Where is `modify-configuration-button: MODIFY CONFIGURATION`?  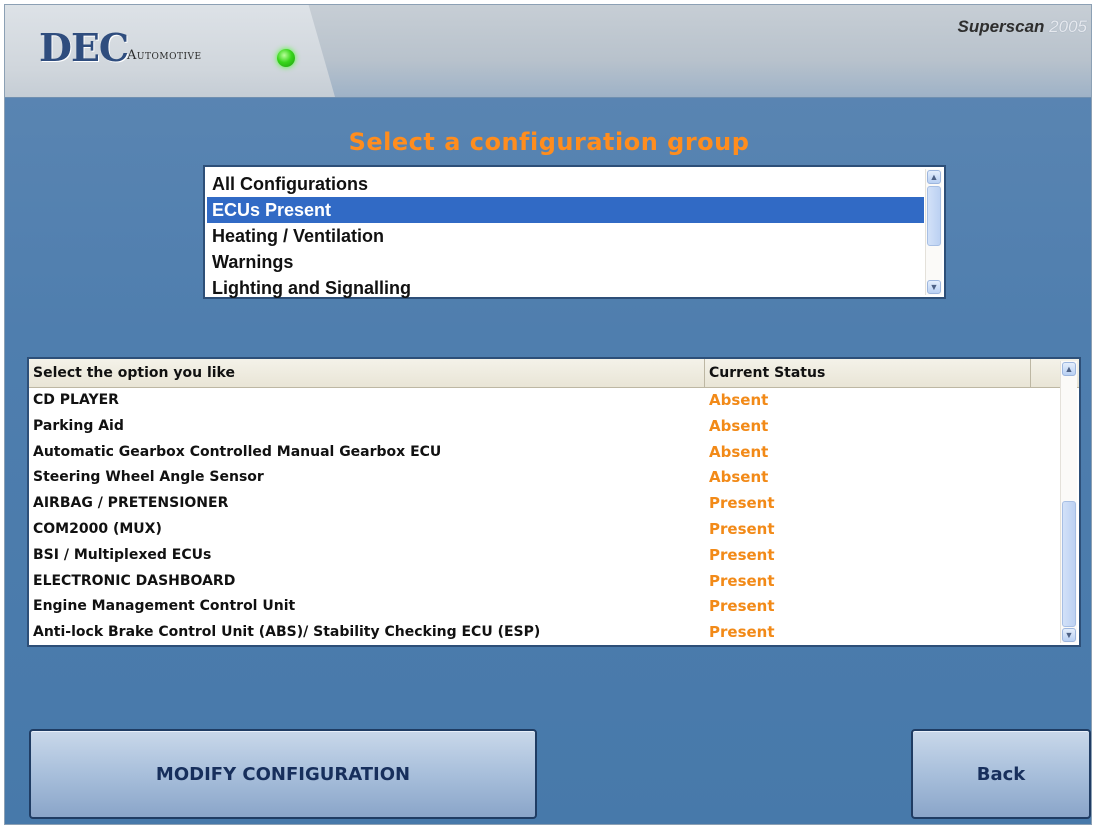
modify-configuration-button: MODIFY CONFIGURATION is located at coordinates (283, 774).